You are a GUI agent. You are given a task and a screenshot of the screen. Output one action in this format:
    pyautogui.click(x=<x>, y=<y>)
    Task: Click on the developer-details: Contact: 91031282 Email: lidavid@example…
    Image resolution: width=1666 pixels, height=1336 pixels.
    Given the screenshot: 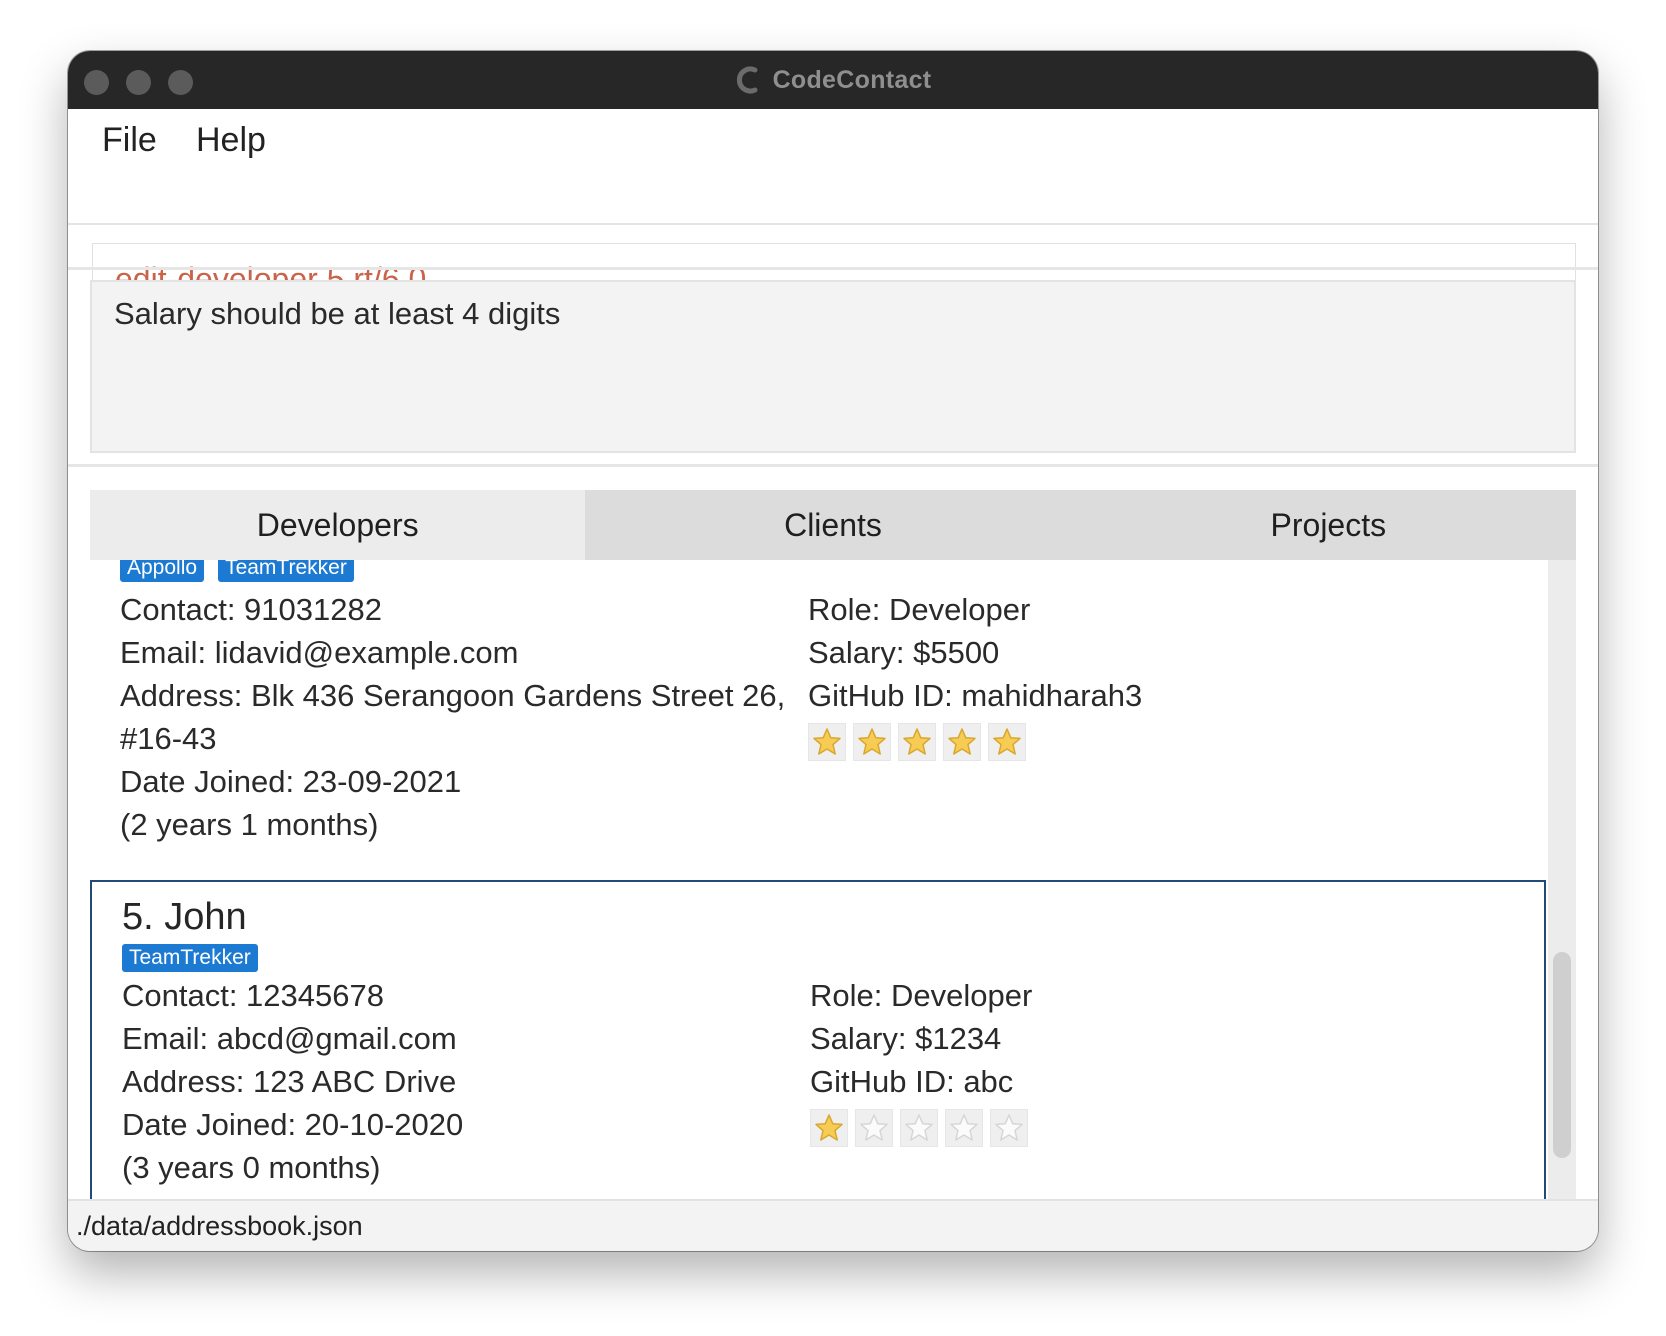 What is the action you would take?
    pyautogui.click(x=452, y=717)
    